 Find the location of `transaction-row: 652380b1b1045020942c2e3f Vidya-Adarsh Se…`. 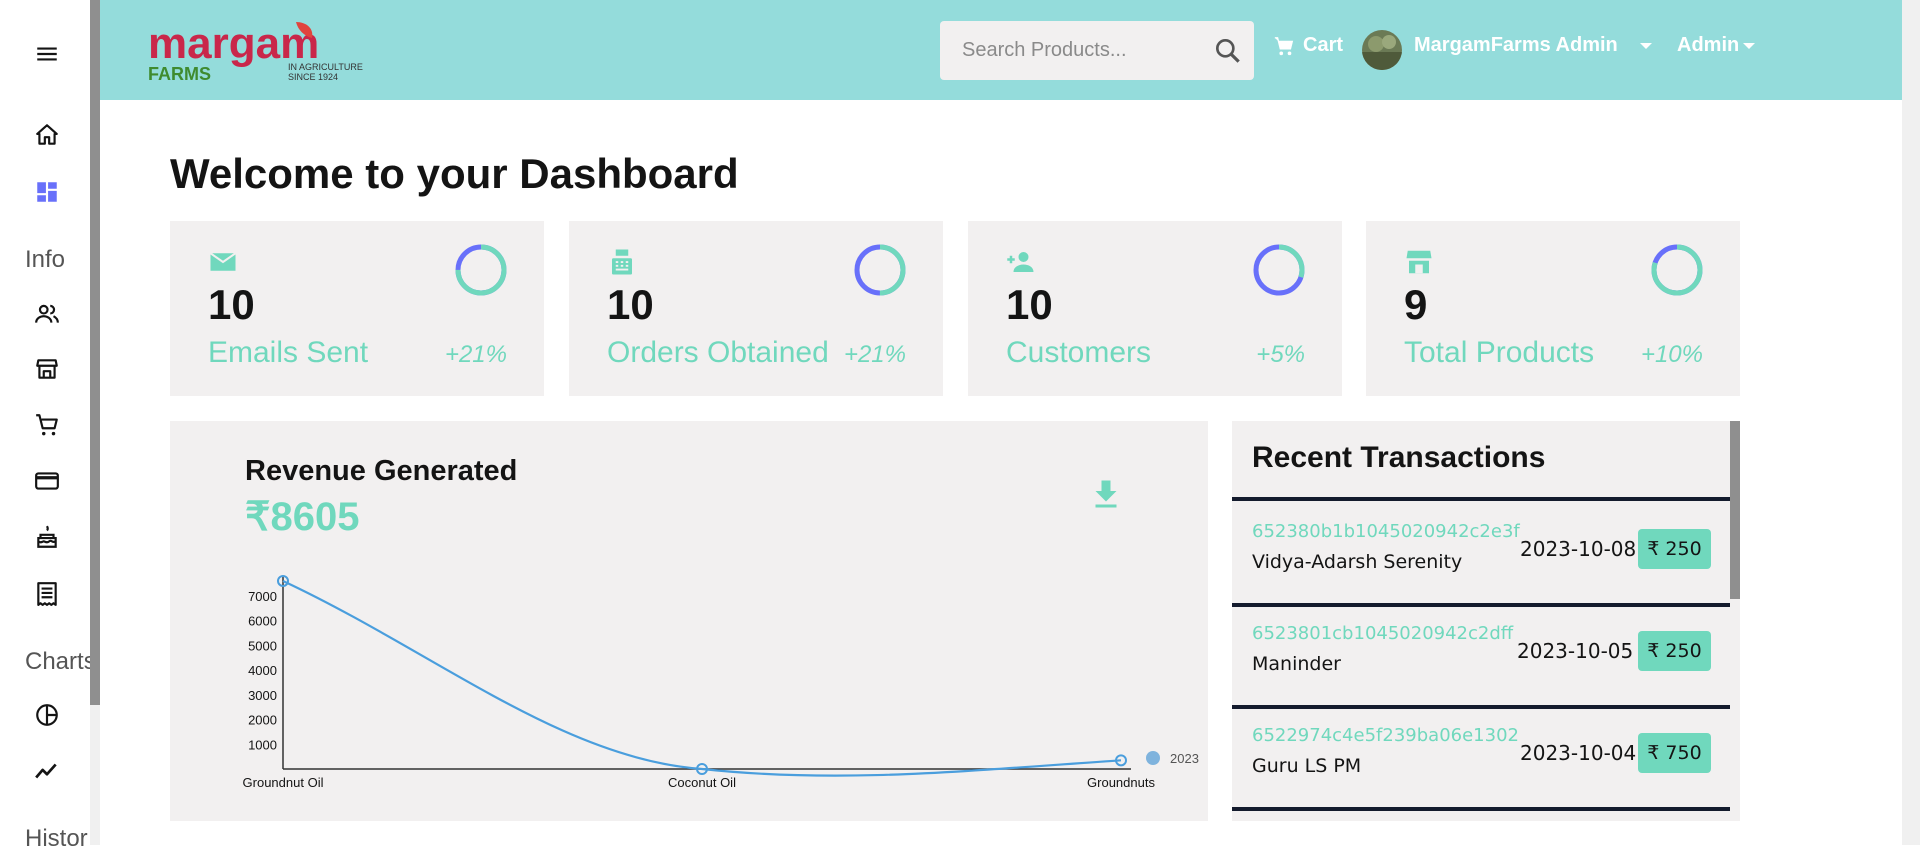

transaction-row: 652380b1b1045020942c2e3f Vidya-Adarsh Se… is located at coordinates (1481, 556).